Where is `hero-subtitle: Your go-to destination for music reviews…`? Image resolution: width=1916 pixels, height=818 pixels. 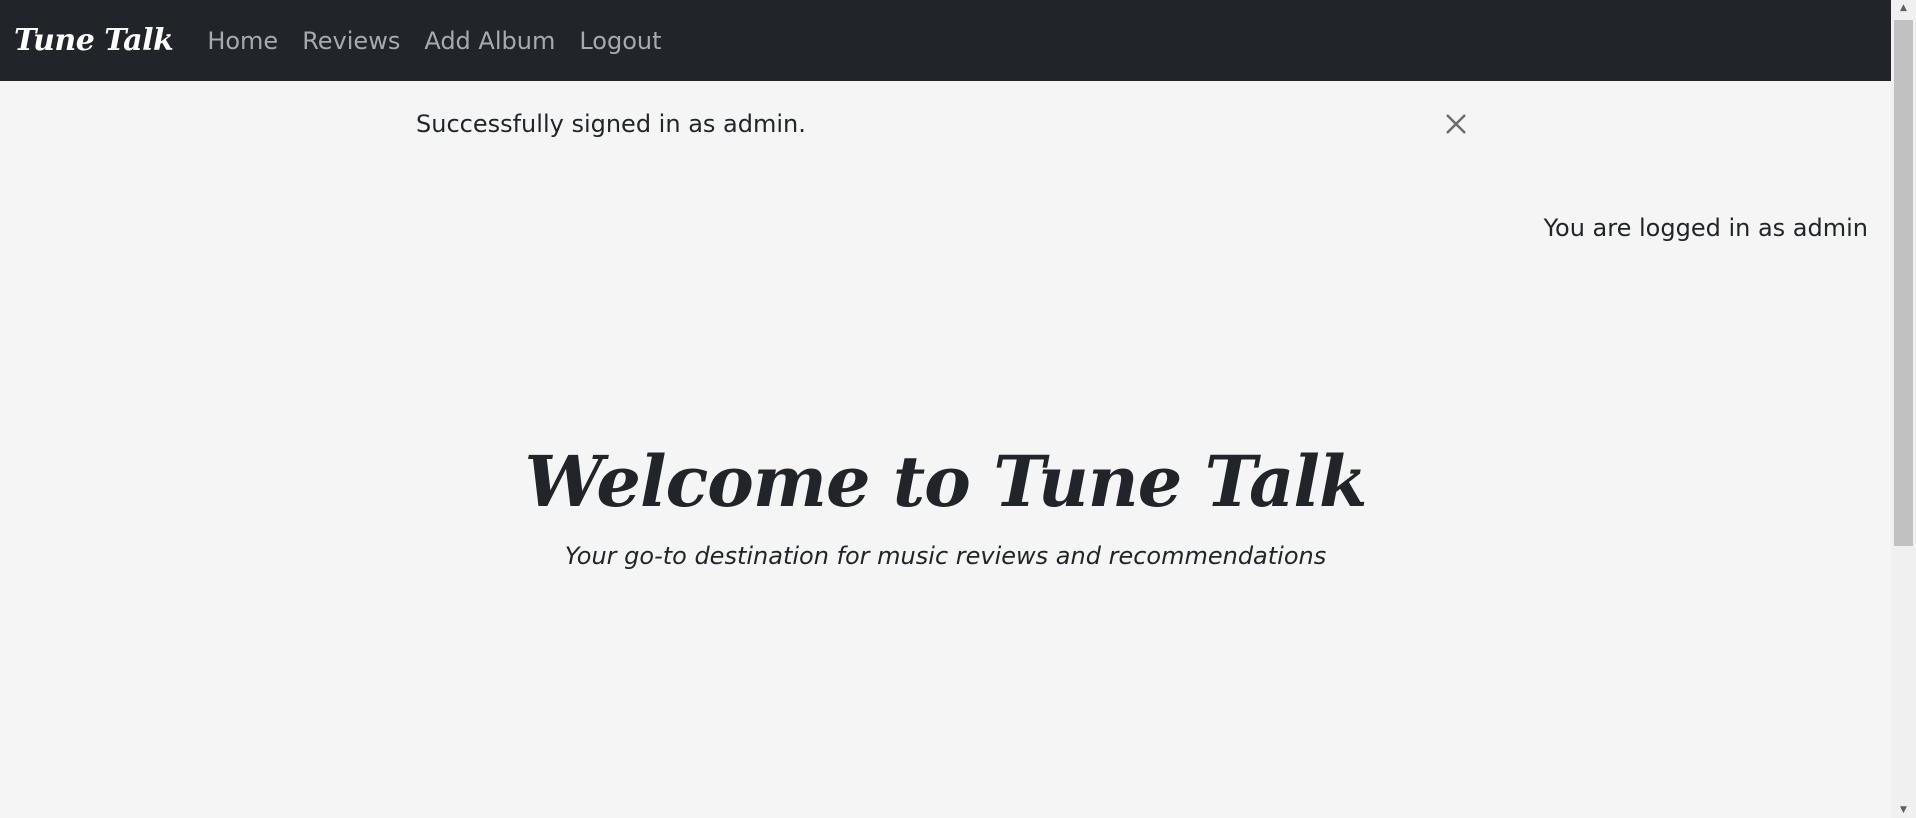 hero-subtitle: Your go-to destination for music reviews… is located at coordinates (945, 556).